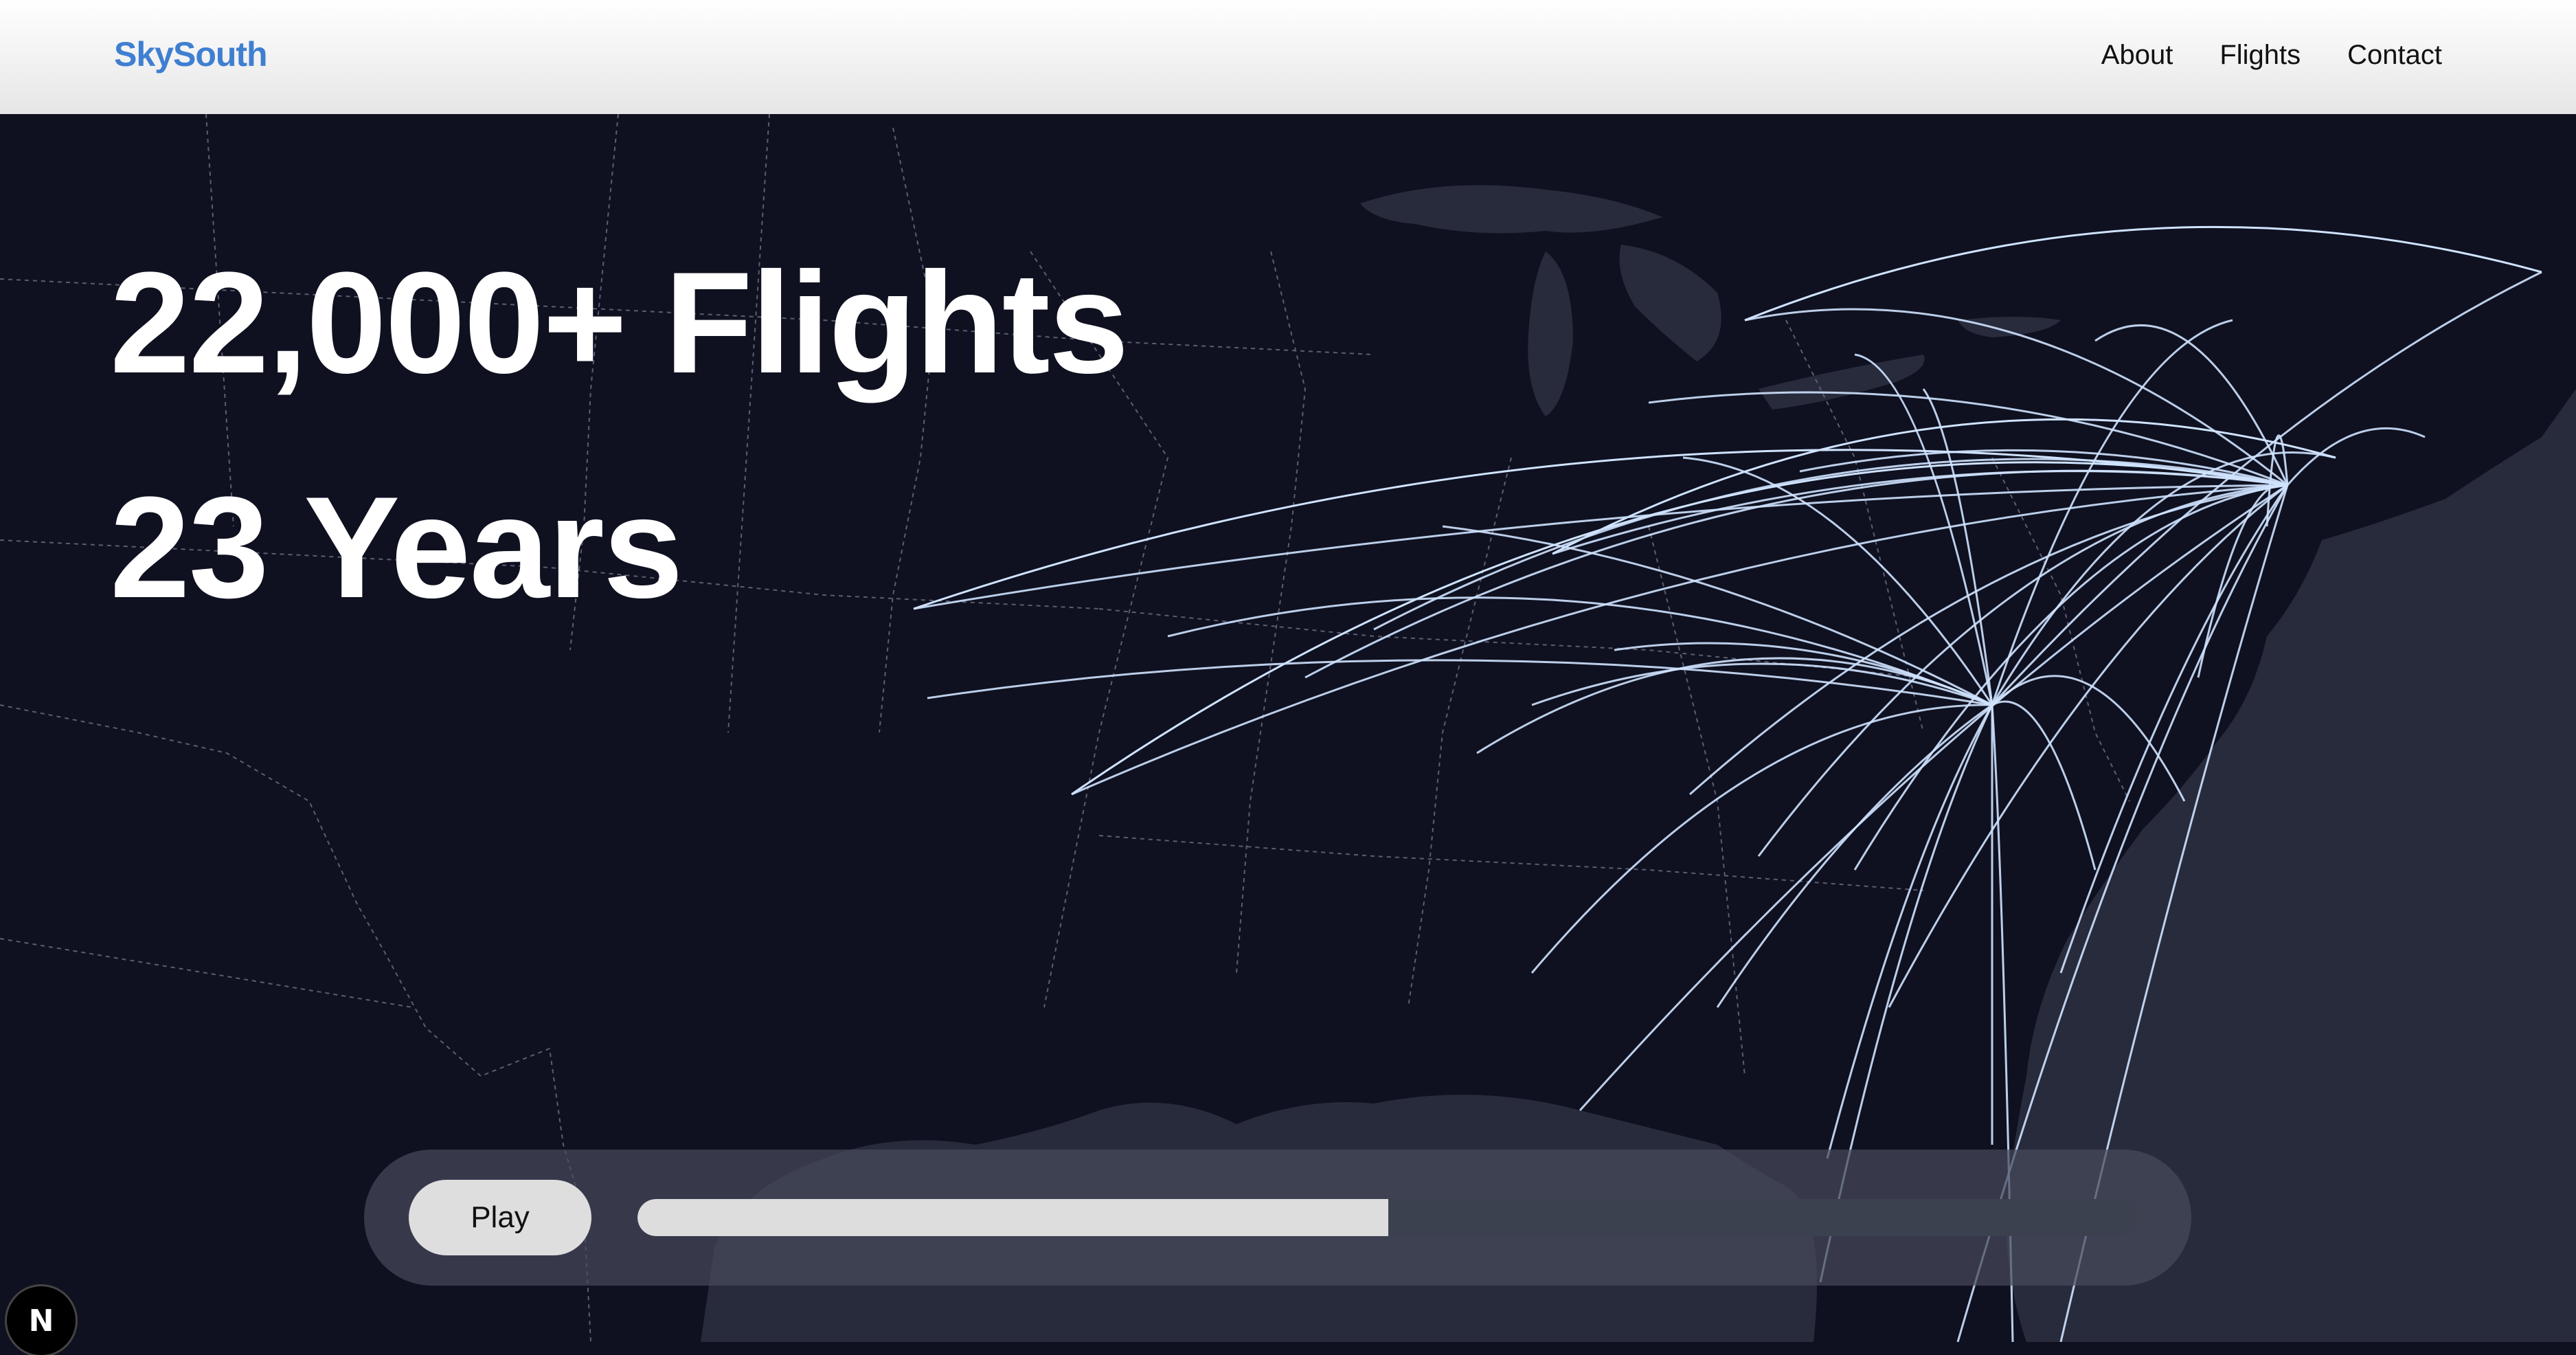 The height and width of the screenshot is (1355, 2576). Describe the element at coordinates (2260, 55) in the screenshot. I see `nav-link-flights: Flights` at that location.